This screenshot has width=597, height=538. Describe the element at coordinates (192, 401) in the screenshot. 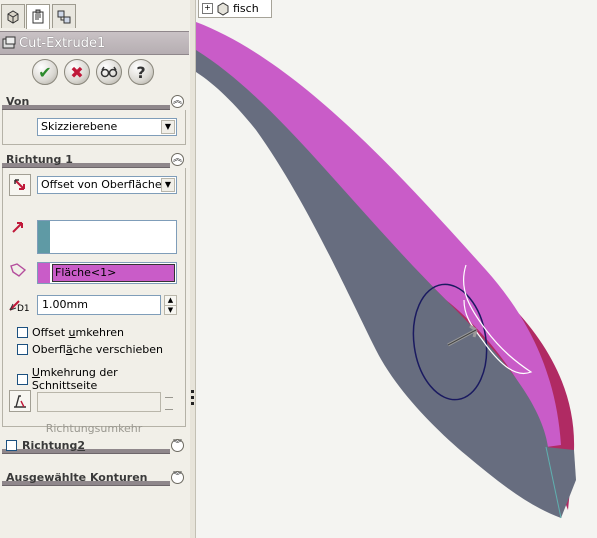

I see `splitter-grip-icon` at that location.